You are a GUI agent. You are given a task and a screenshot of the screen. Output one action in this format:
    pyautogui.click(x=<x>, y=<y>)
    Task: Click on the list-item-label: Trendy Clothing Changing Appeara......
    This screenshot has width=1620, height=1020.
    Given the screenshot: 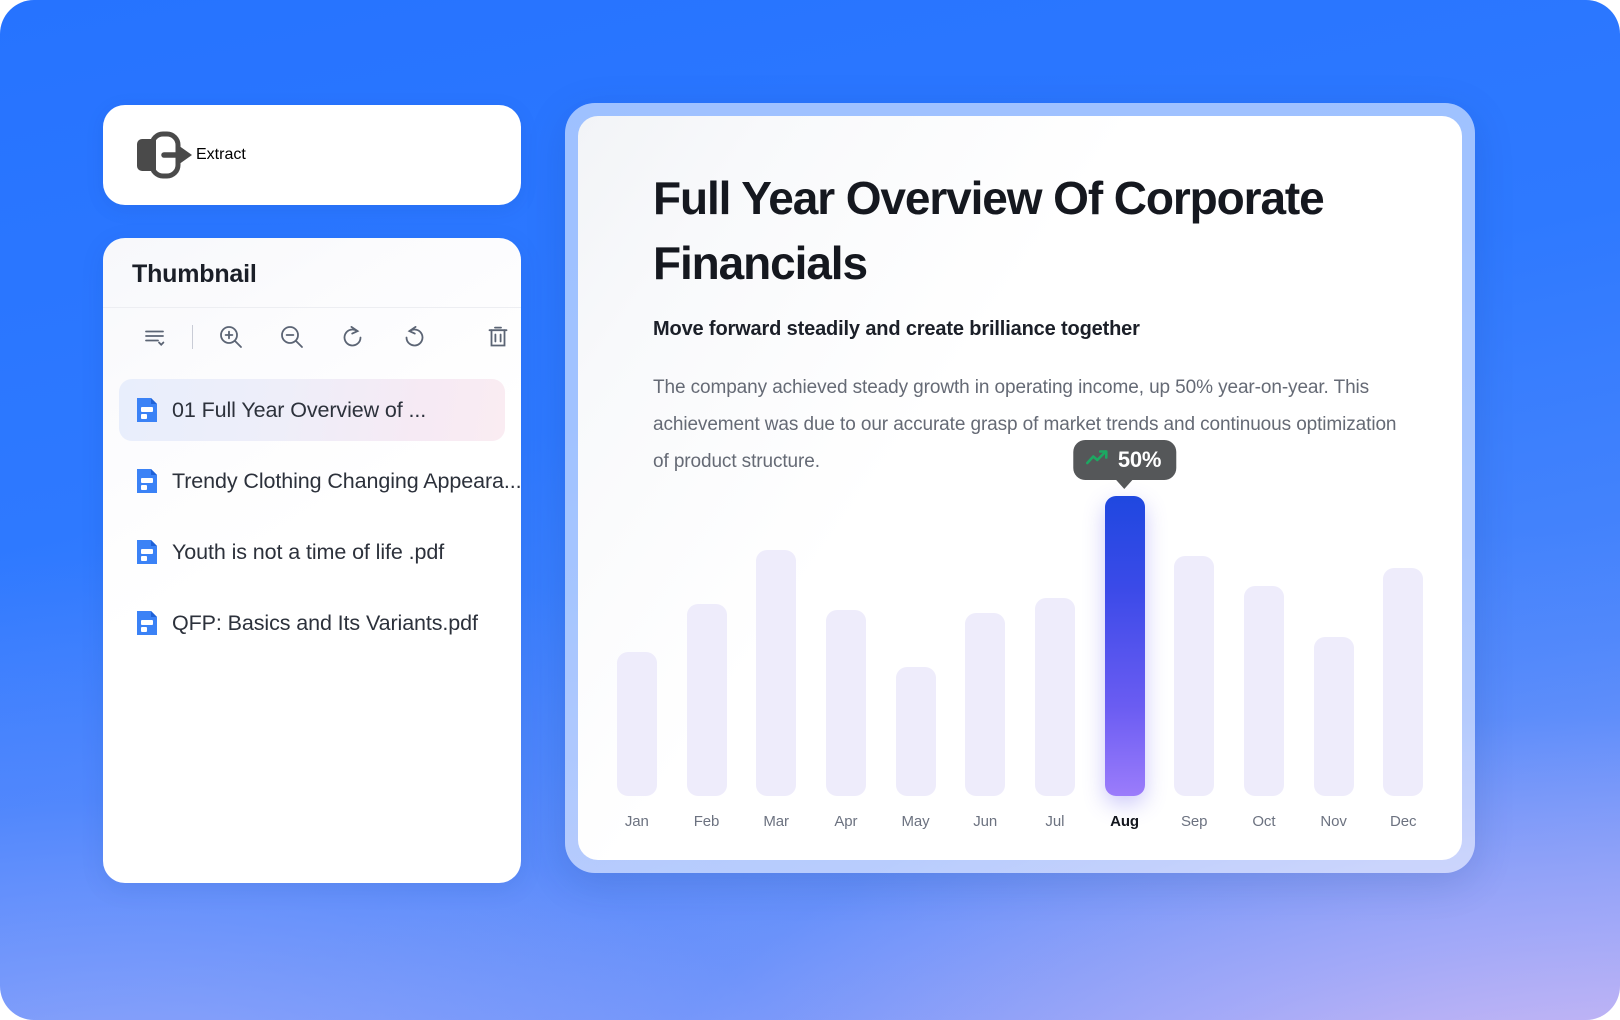 What is the action you would take?
    pyautogui.click(x=346, y=480)
    